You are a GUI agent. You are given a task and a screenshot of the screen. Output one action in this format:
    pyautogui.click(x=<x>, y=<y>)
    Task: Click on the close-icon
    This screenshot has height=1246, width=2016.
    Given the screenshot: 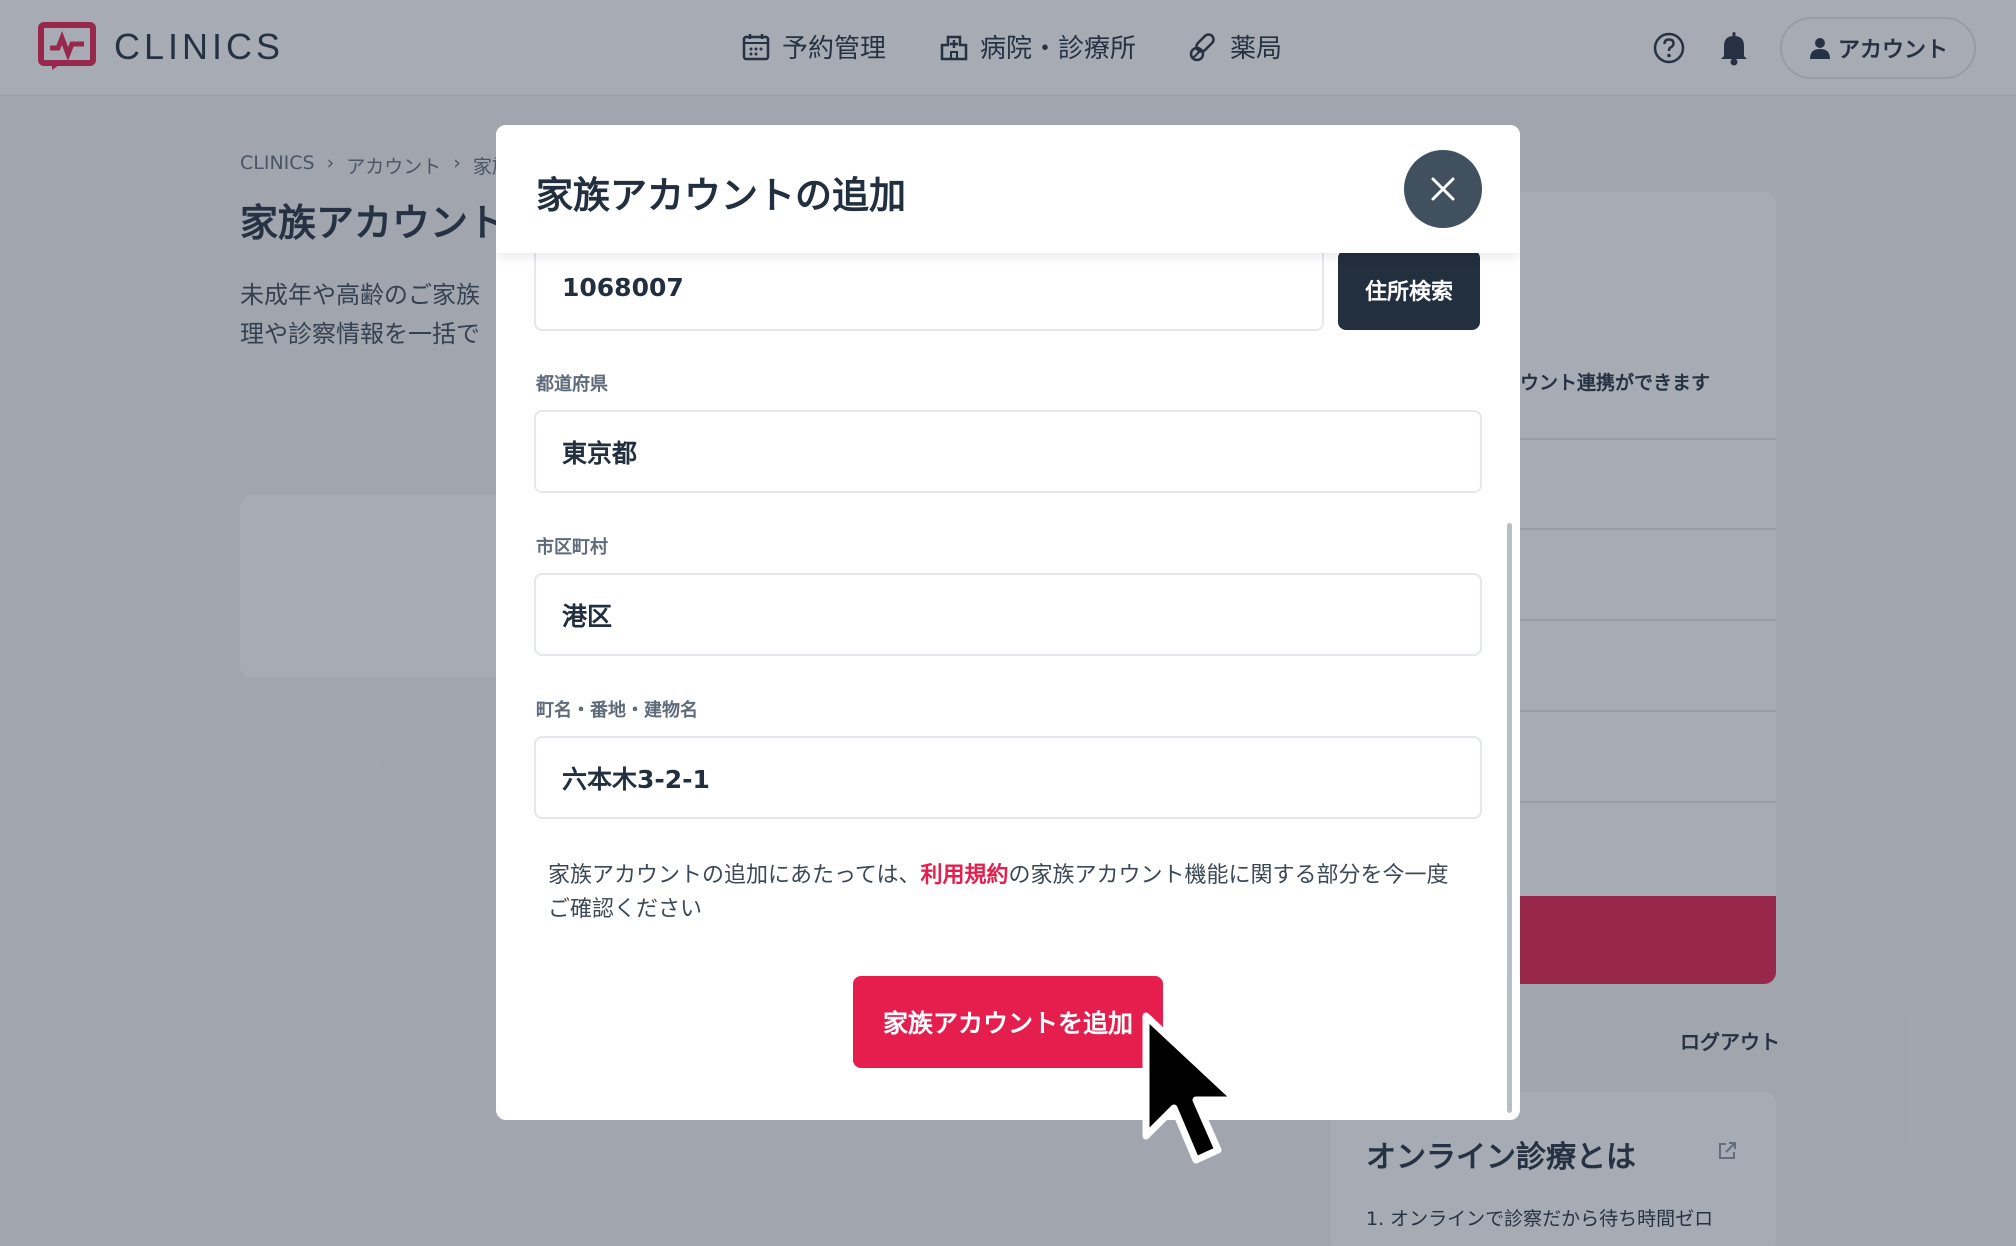 What is the action you would take?
    pyautogui.click(x=1443, y=189)
    